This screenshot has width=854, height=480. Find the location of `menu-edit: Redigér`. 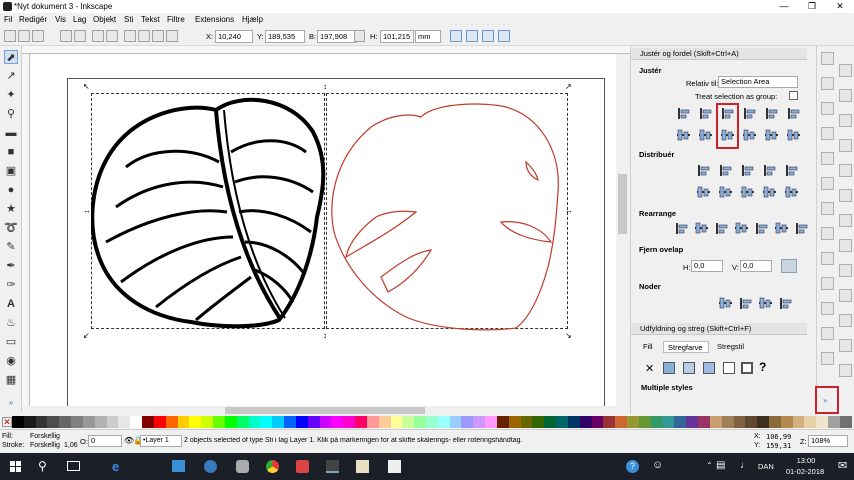

menu-edit: Redigér is located at coordinates (33, 19).